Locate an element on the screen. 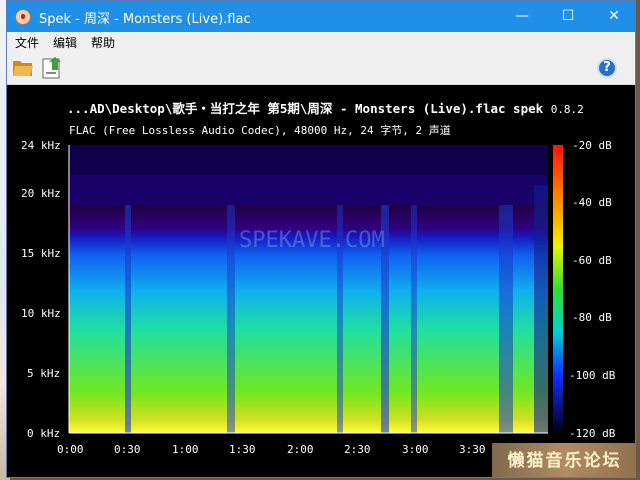 This screenshot has height=480, width=640. time-tick: 3:00 is located at coordinates (415, 449).